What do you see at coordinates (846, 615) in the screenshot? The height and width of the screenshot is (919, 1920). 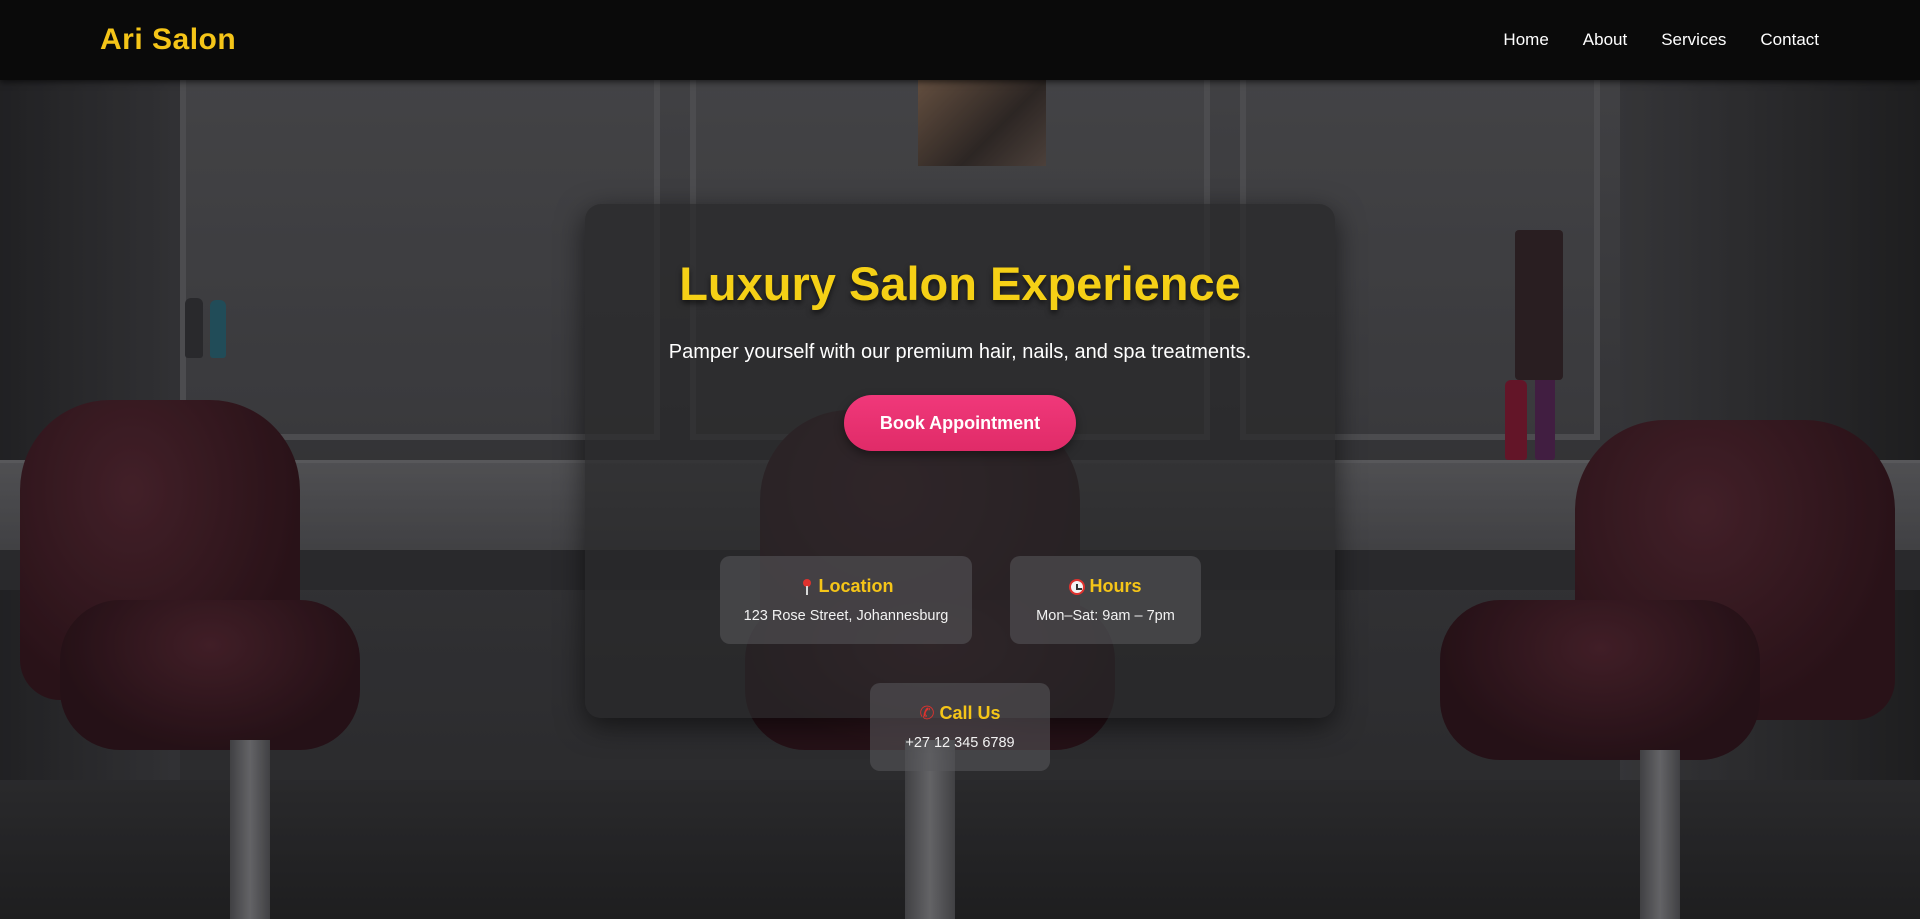 I see `location-address: 123 Rose Street, Johannesburg` at bounding box center [846, 615].